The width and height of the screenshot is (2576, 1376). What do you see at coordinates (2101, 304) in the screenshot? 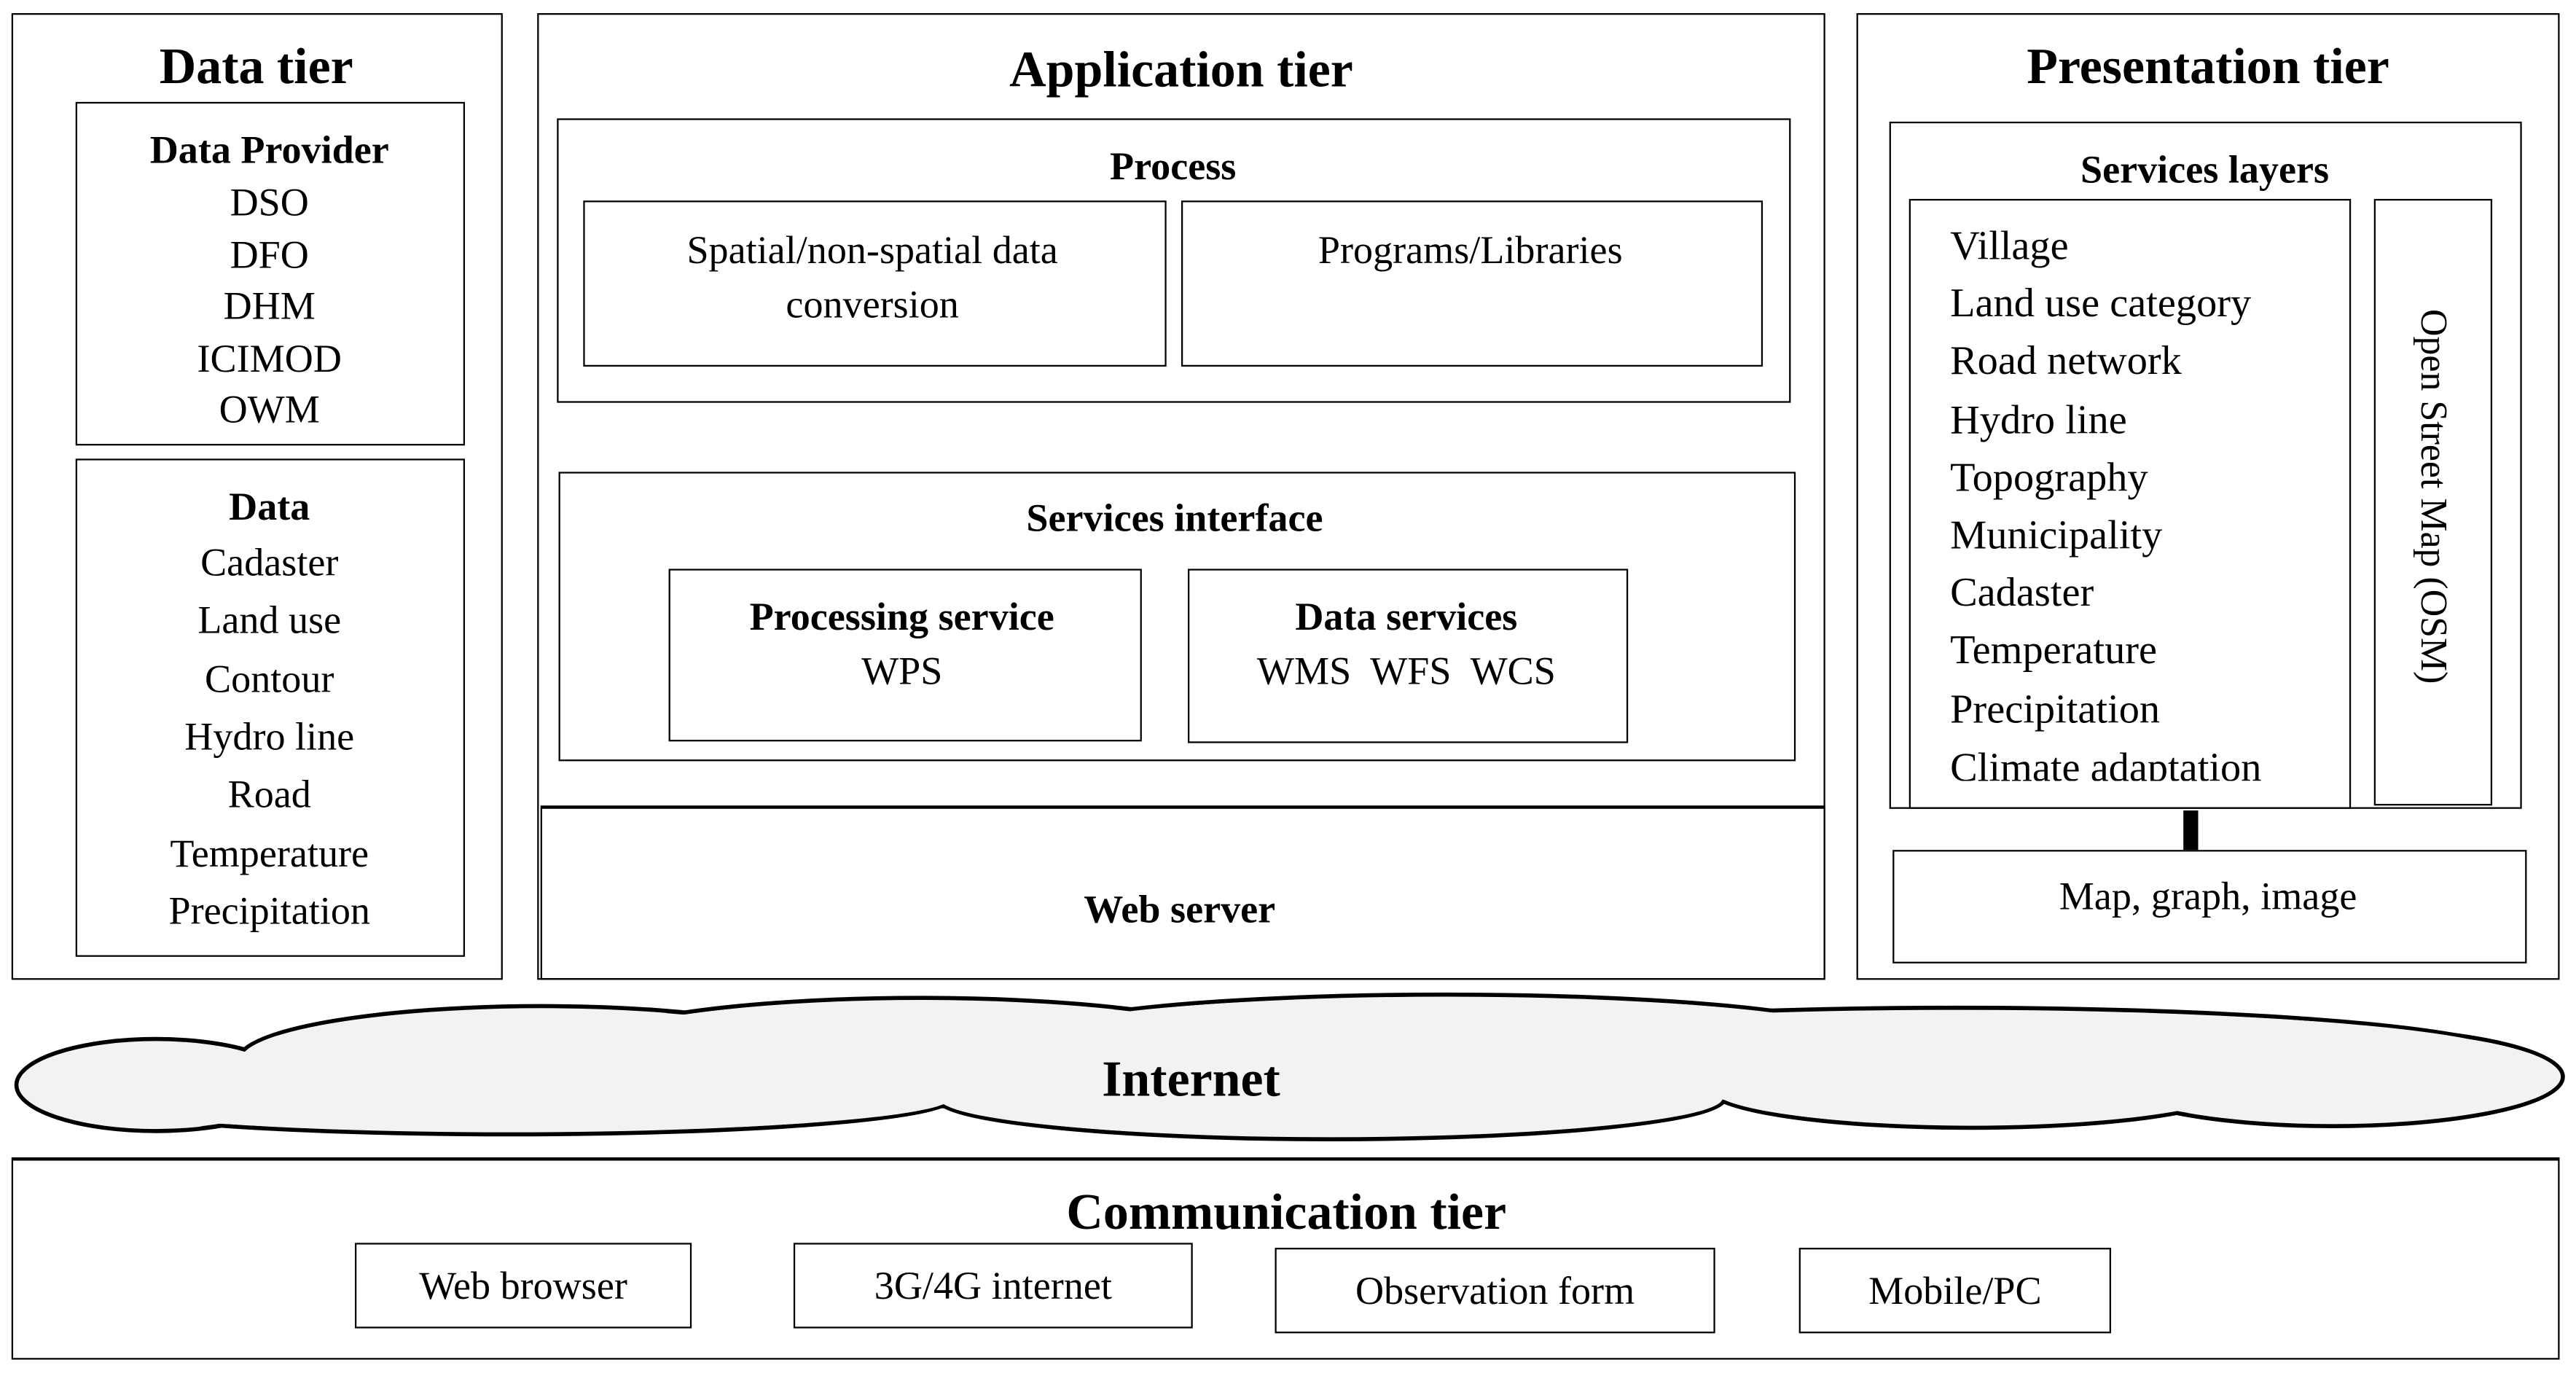
I see `service-layer-item: Land use category` at bounding box center [2101, 304].